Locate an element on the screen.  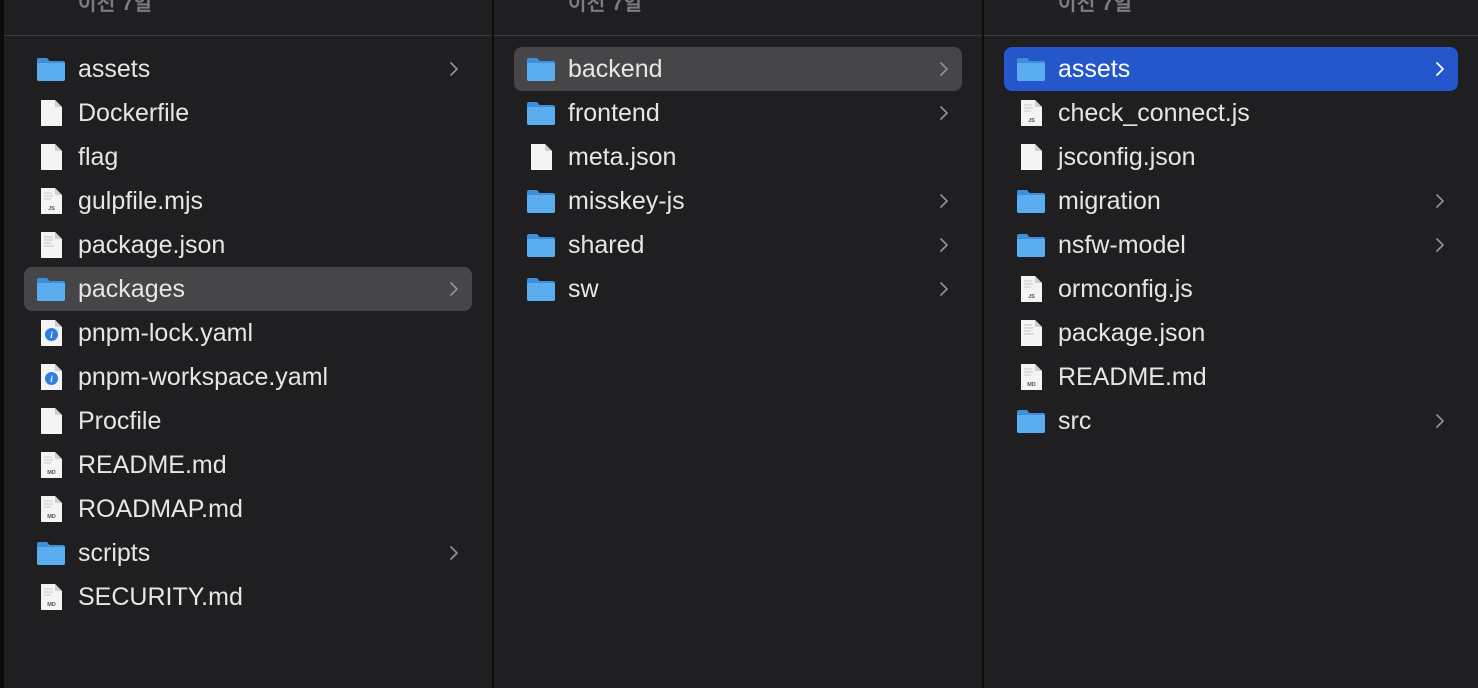
item-label: ormconfig.js is located at coordinates (1125, 289).